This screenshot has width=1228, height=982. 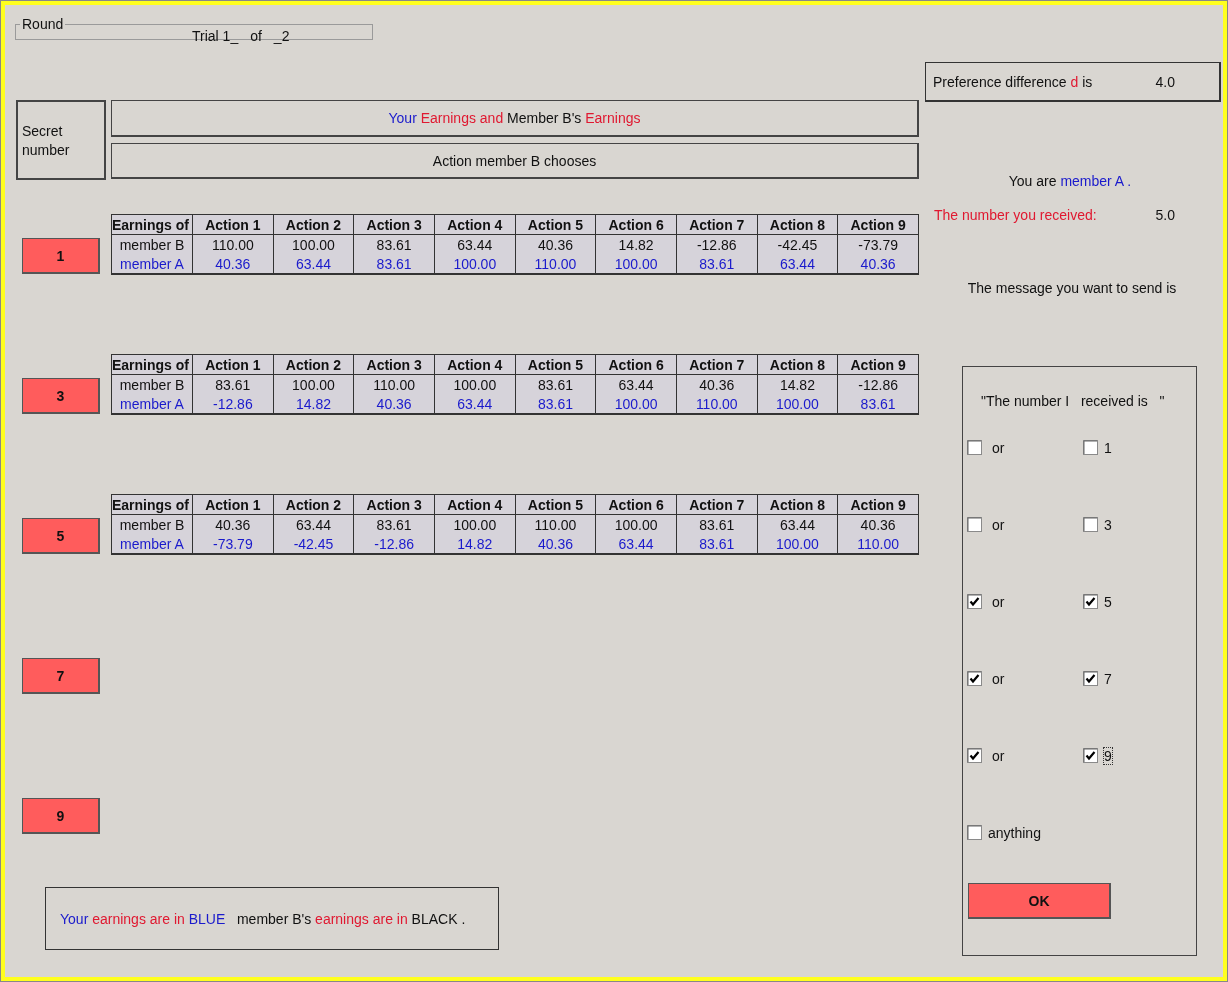 I want to click on message-prompt: The message you want to send is, so click(x=1072, y=288).